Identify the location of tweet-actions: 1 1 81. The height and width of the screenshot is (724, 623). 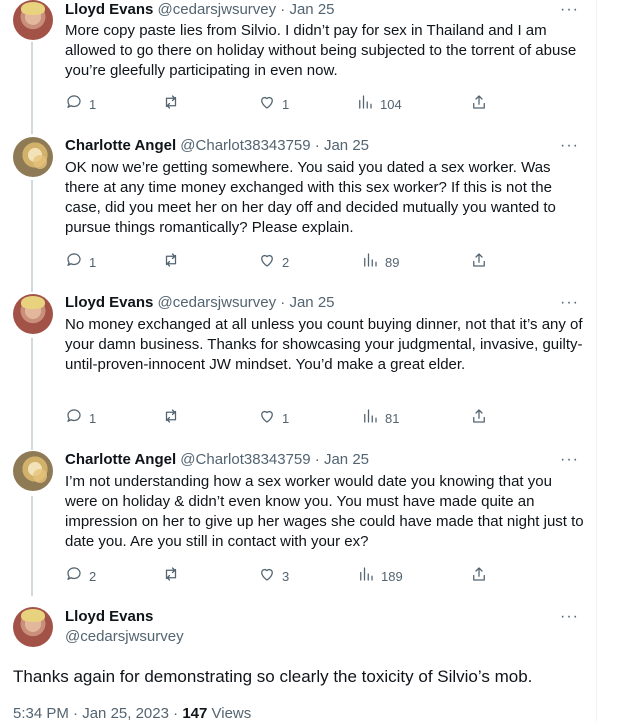
(280, 417).